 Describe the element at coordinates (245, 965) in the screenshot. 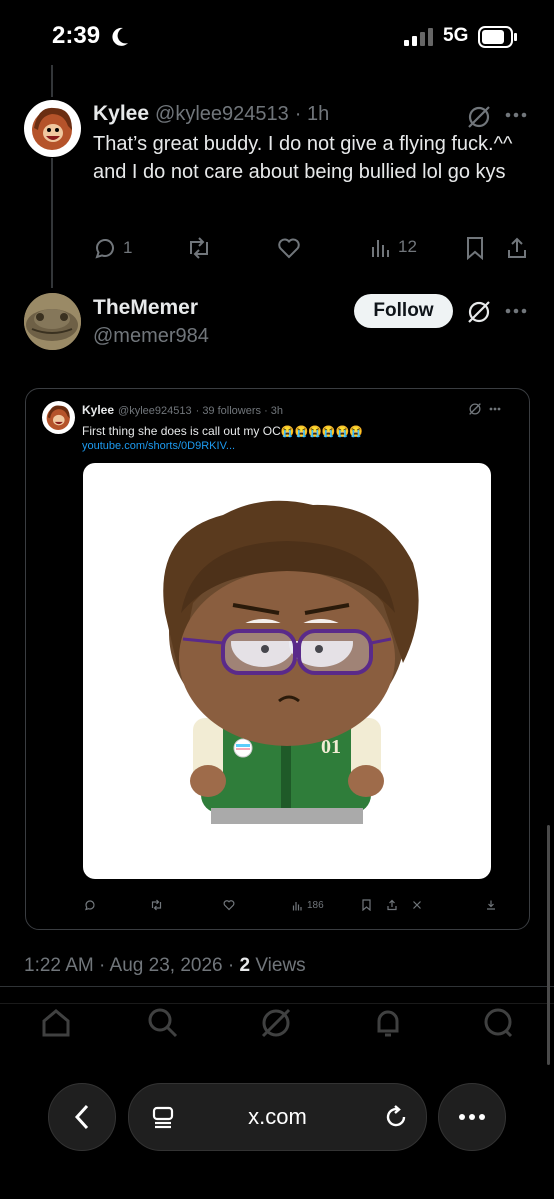

I see `views-count: 2` at that location.